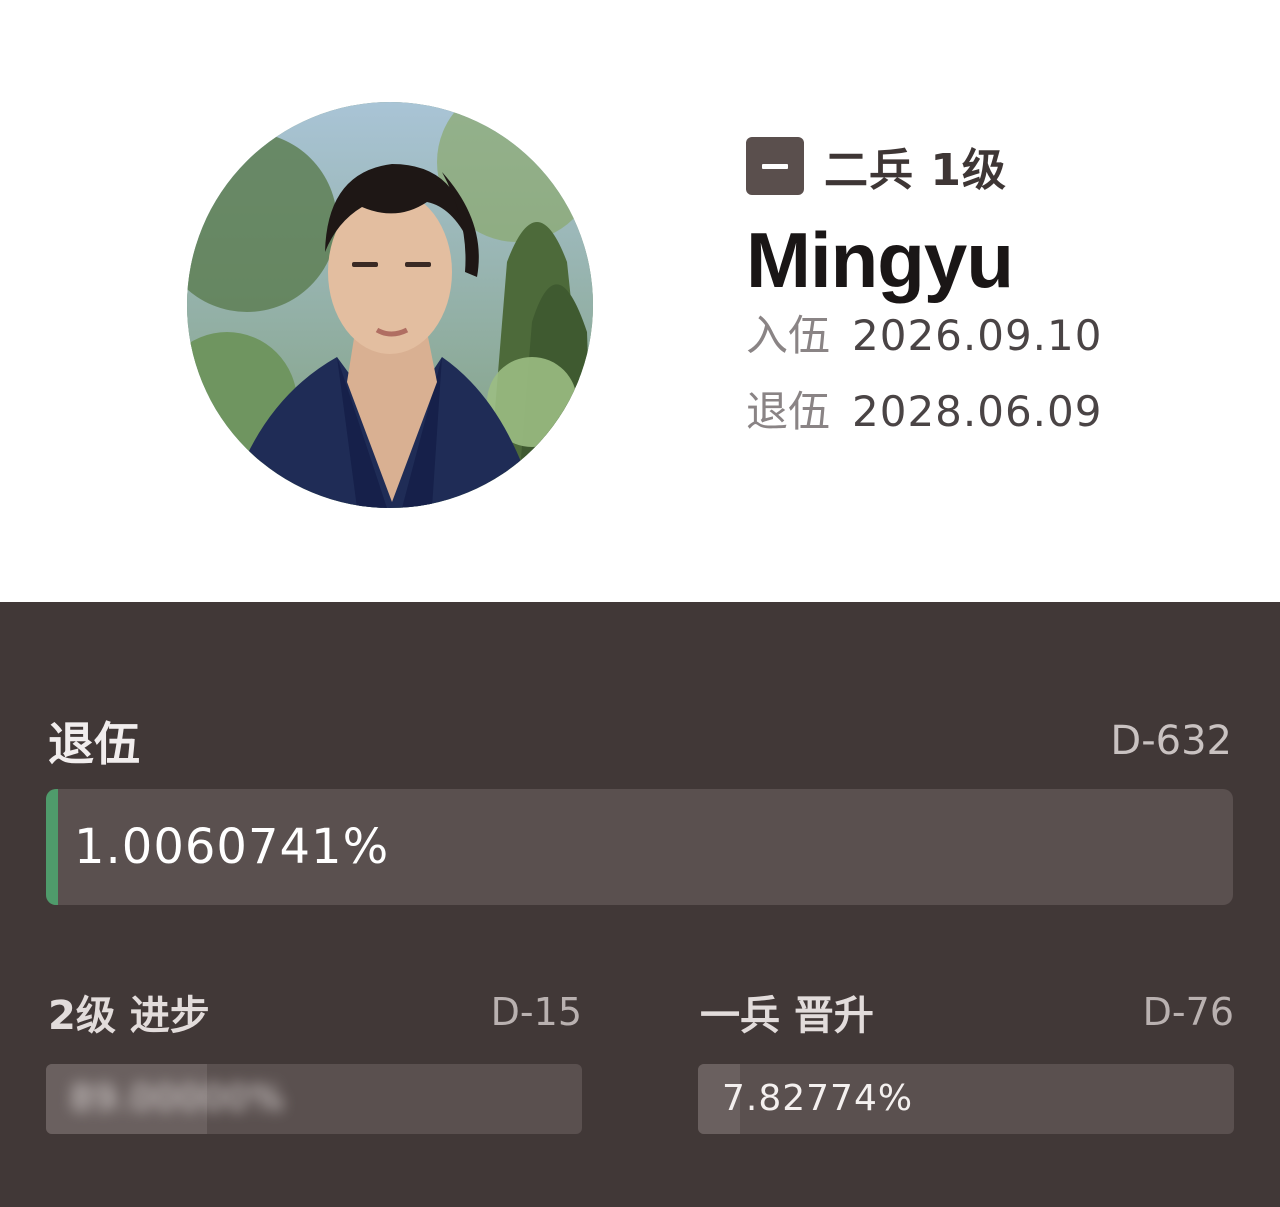 Image resolution: width=1280 pixels, height=1207 pixels. Describe the element at coordinates (94, 744) in the screenshot. I see `discharge-title: 退伍` at that location.